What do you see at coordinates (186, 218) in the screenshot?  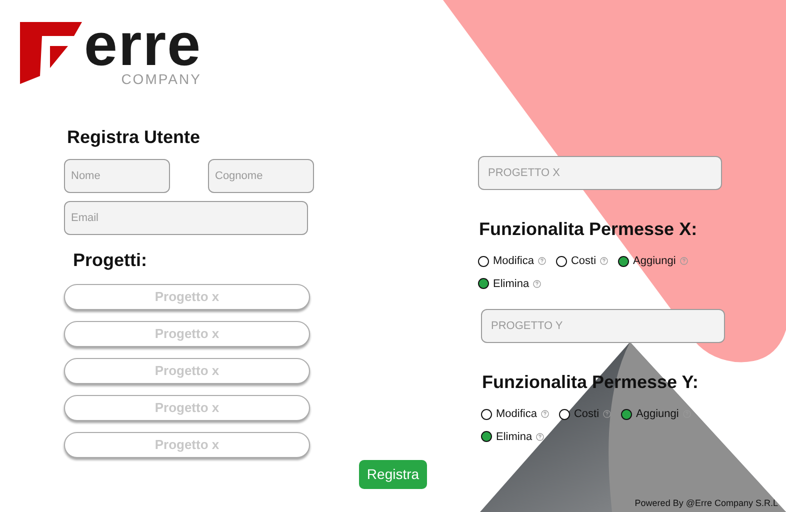 I see `email-field: Email` at bounding box center [186, 218].